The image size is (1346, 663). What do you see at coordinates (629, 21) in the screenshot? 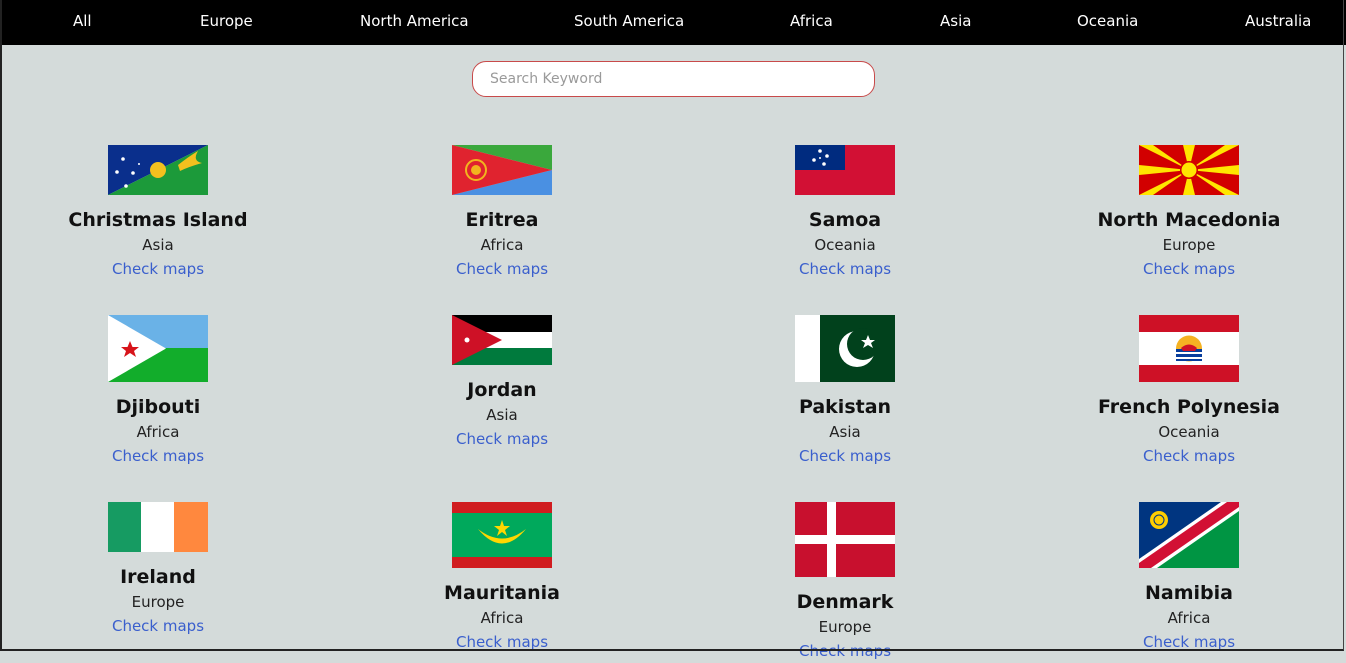
I see `nav-item-south-america: South America` at bounding box center [629, 21].